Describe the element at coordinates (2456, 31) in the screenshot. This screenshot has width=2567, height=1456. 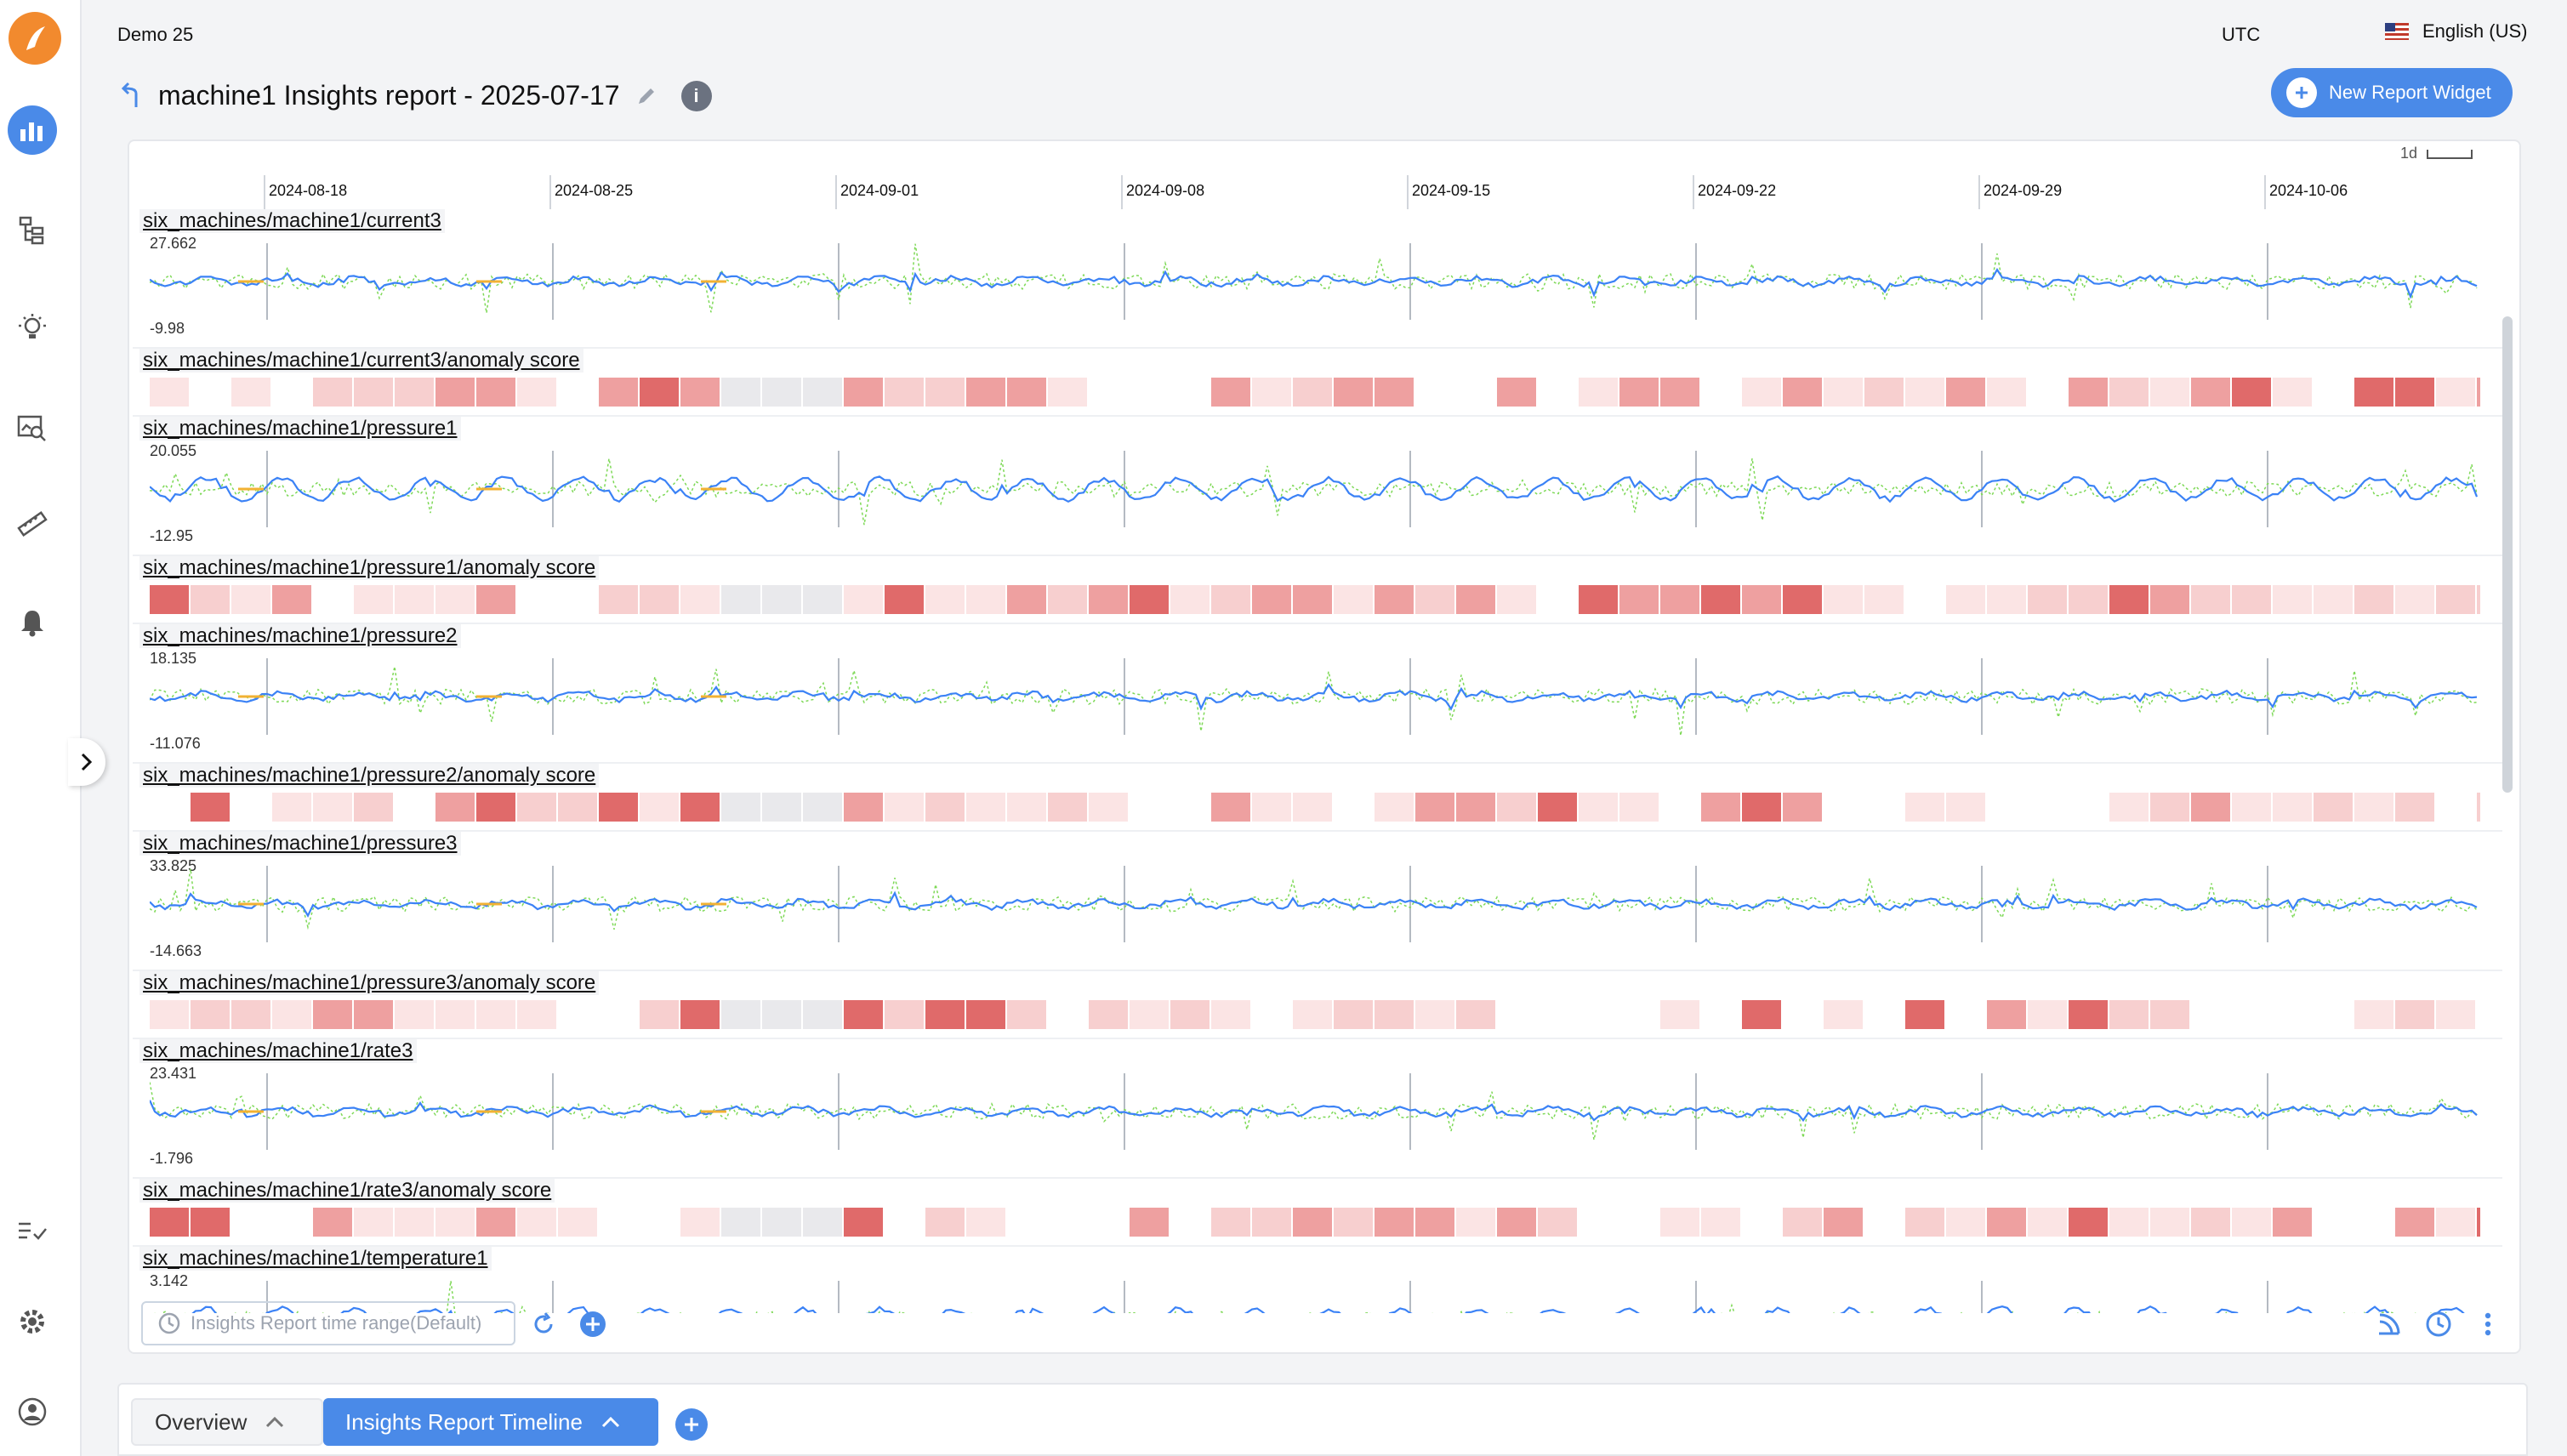
I see `language-selector: English (US)` at that location.